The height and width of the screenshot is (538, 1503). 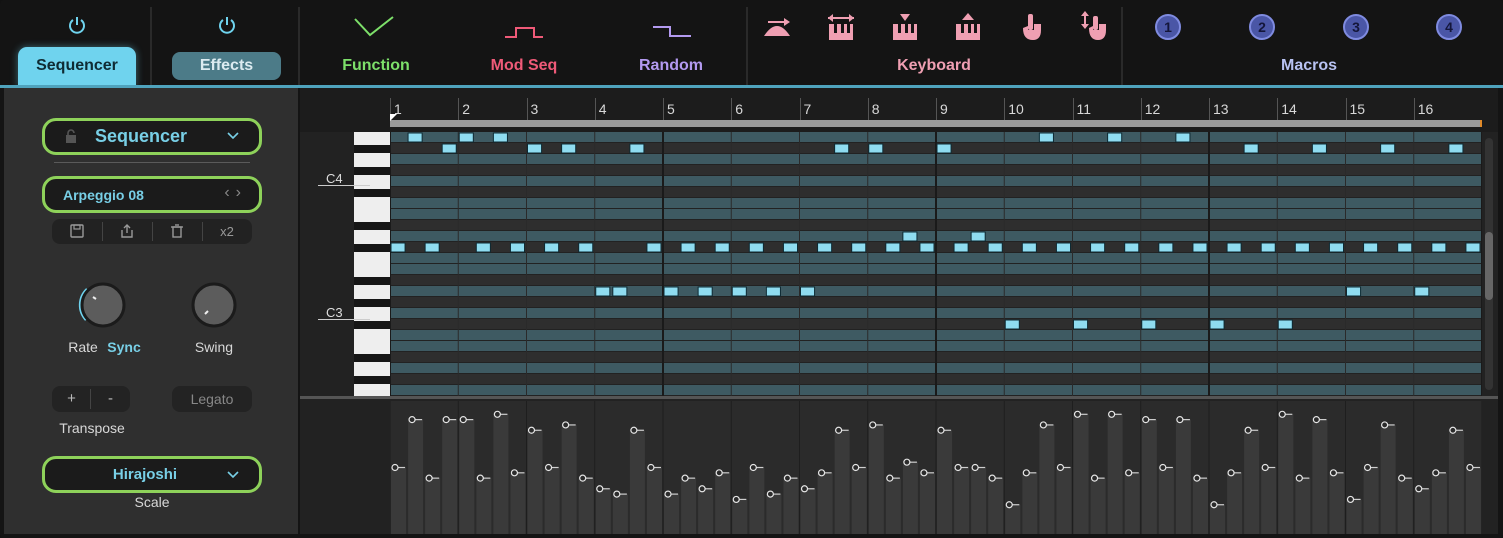 What do you see at coordinates (393, 117) in the screenshot?
I see `loop-start-handle` at bounding box center [393, 117].